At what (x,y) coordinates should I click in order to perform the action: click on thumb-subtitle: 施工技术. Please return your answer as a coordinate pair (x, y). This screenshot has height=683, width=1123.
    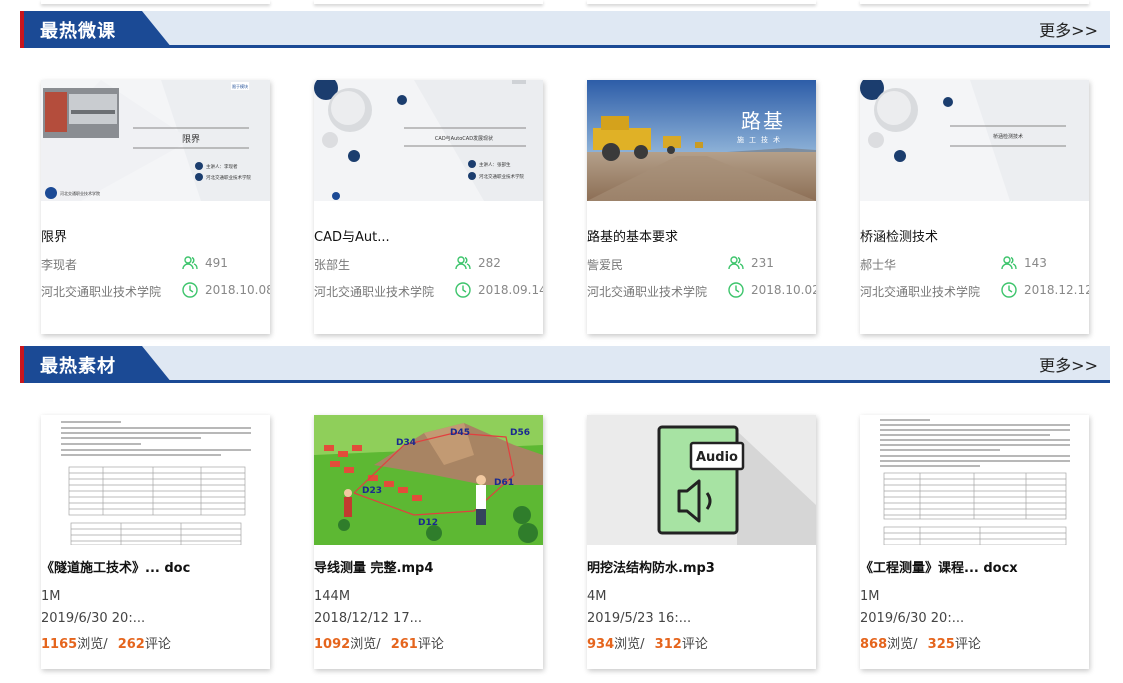
    Looking at the image, I should click on (761, 139).